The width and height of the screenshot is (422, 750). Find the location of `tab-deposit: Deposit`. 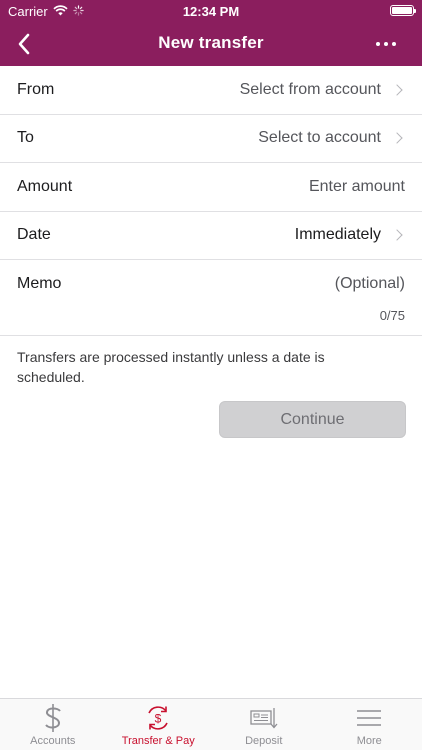

tab-deposit: Deposit is located at coordinates (264, 724).